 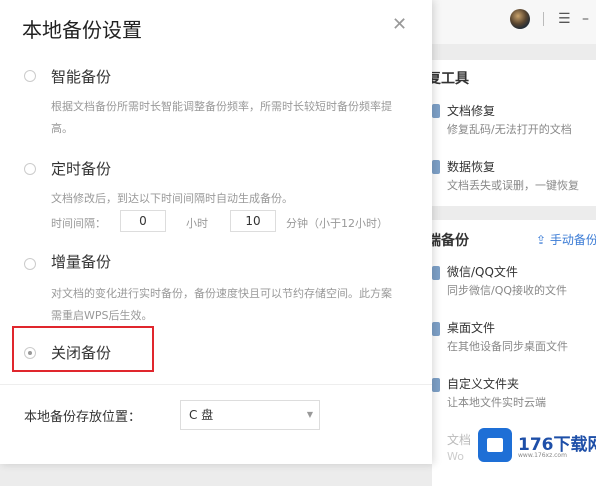 What do you see at coordinates (471, 166) in the screenshot?
I see `tool-title: 数据恢复` at bounding box center [471, 166].